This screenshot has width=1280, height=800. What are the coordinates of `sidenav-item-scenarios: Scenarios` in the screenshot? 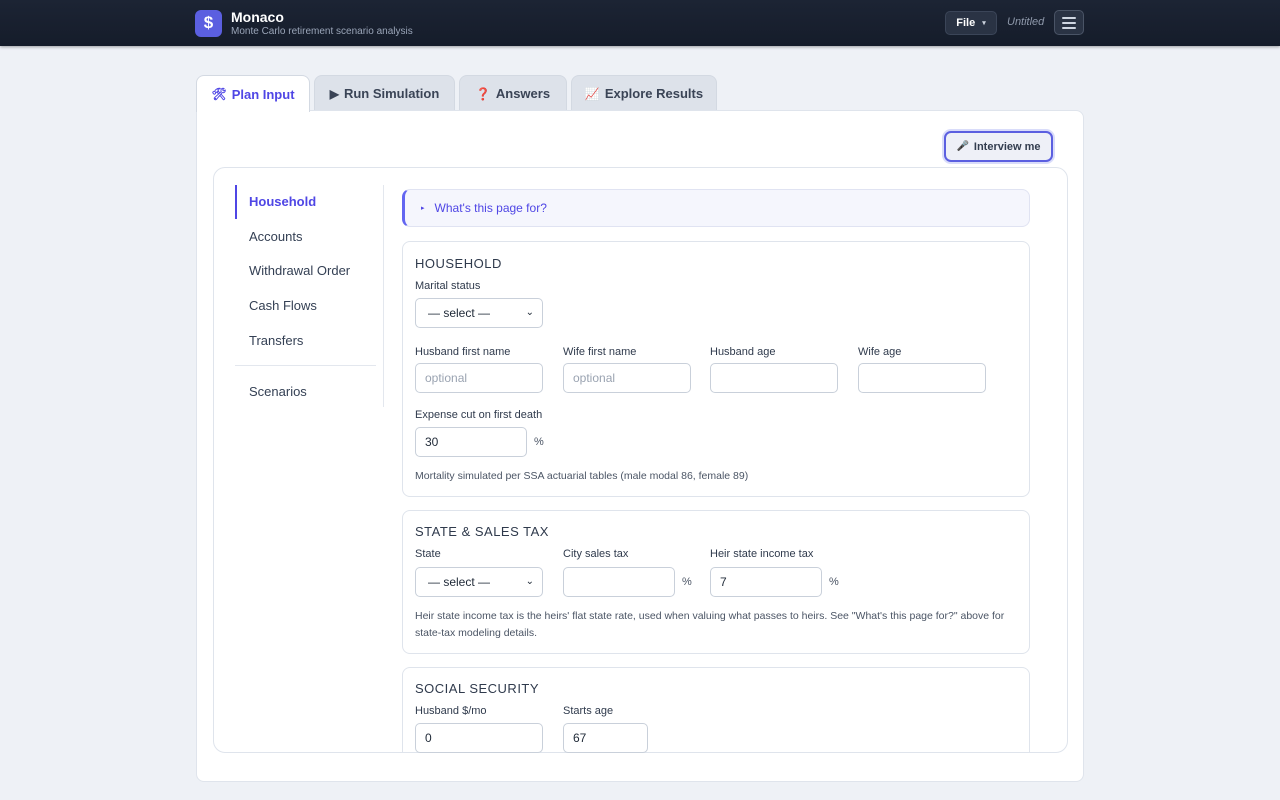 It's located at (271, 392).